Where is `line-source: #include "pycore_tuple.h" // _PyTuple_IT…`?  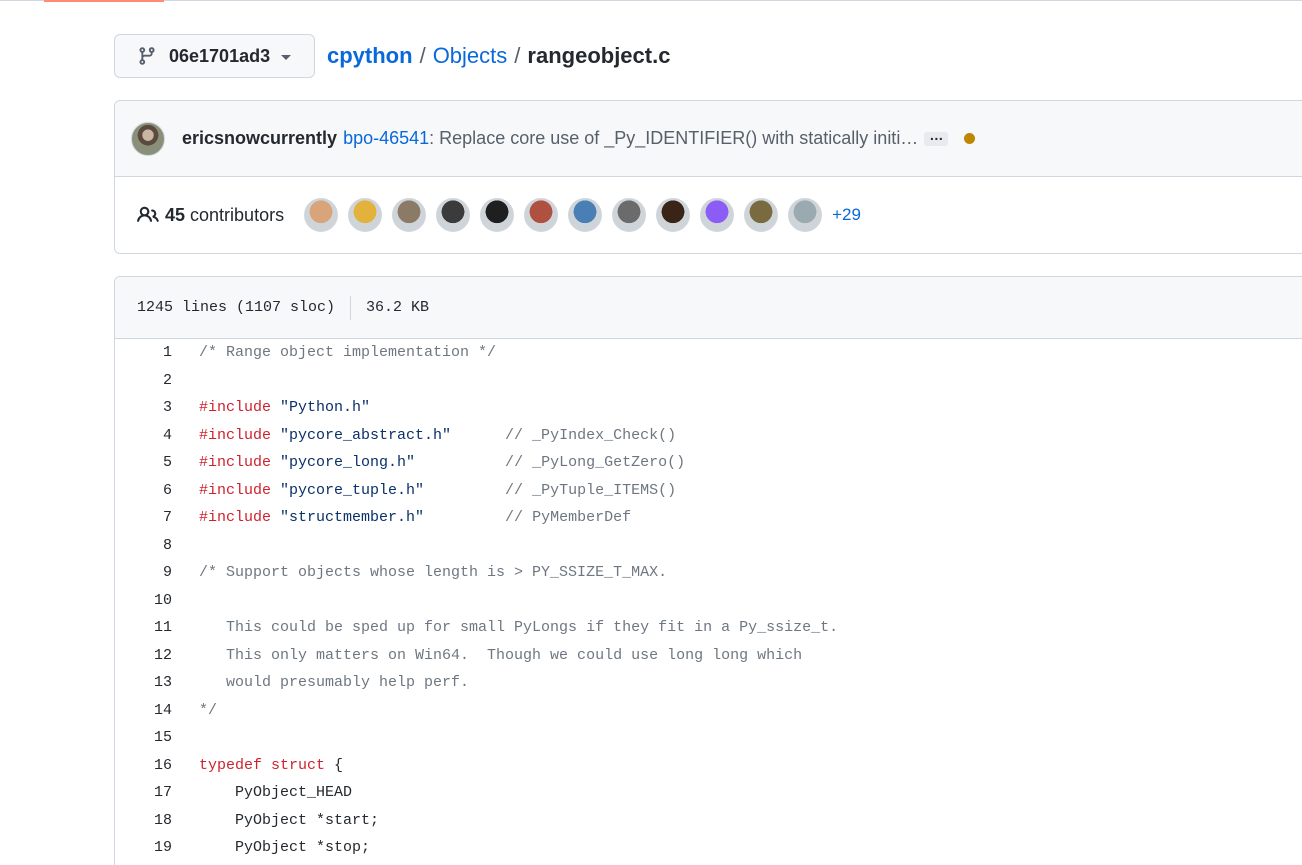 line-source: #include "pycore_tuple.h" // _PyTuple_IT… is located at coordinates (424, 490).